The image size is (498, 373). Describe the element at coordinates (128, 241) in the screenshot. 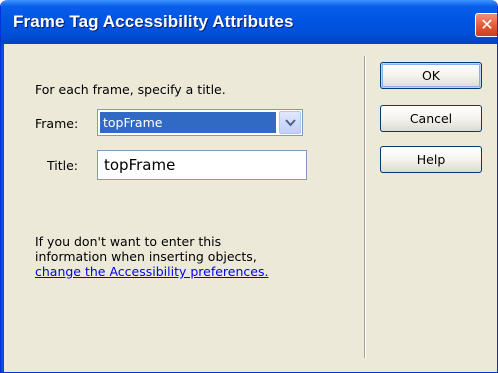

I see `note-line-1: If you don't want to enter this` at that location.